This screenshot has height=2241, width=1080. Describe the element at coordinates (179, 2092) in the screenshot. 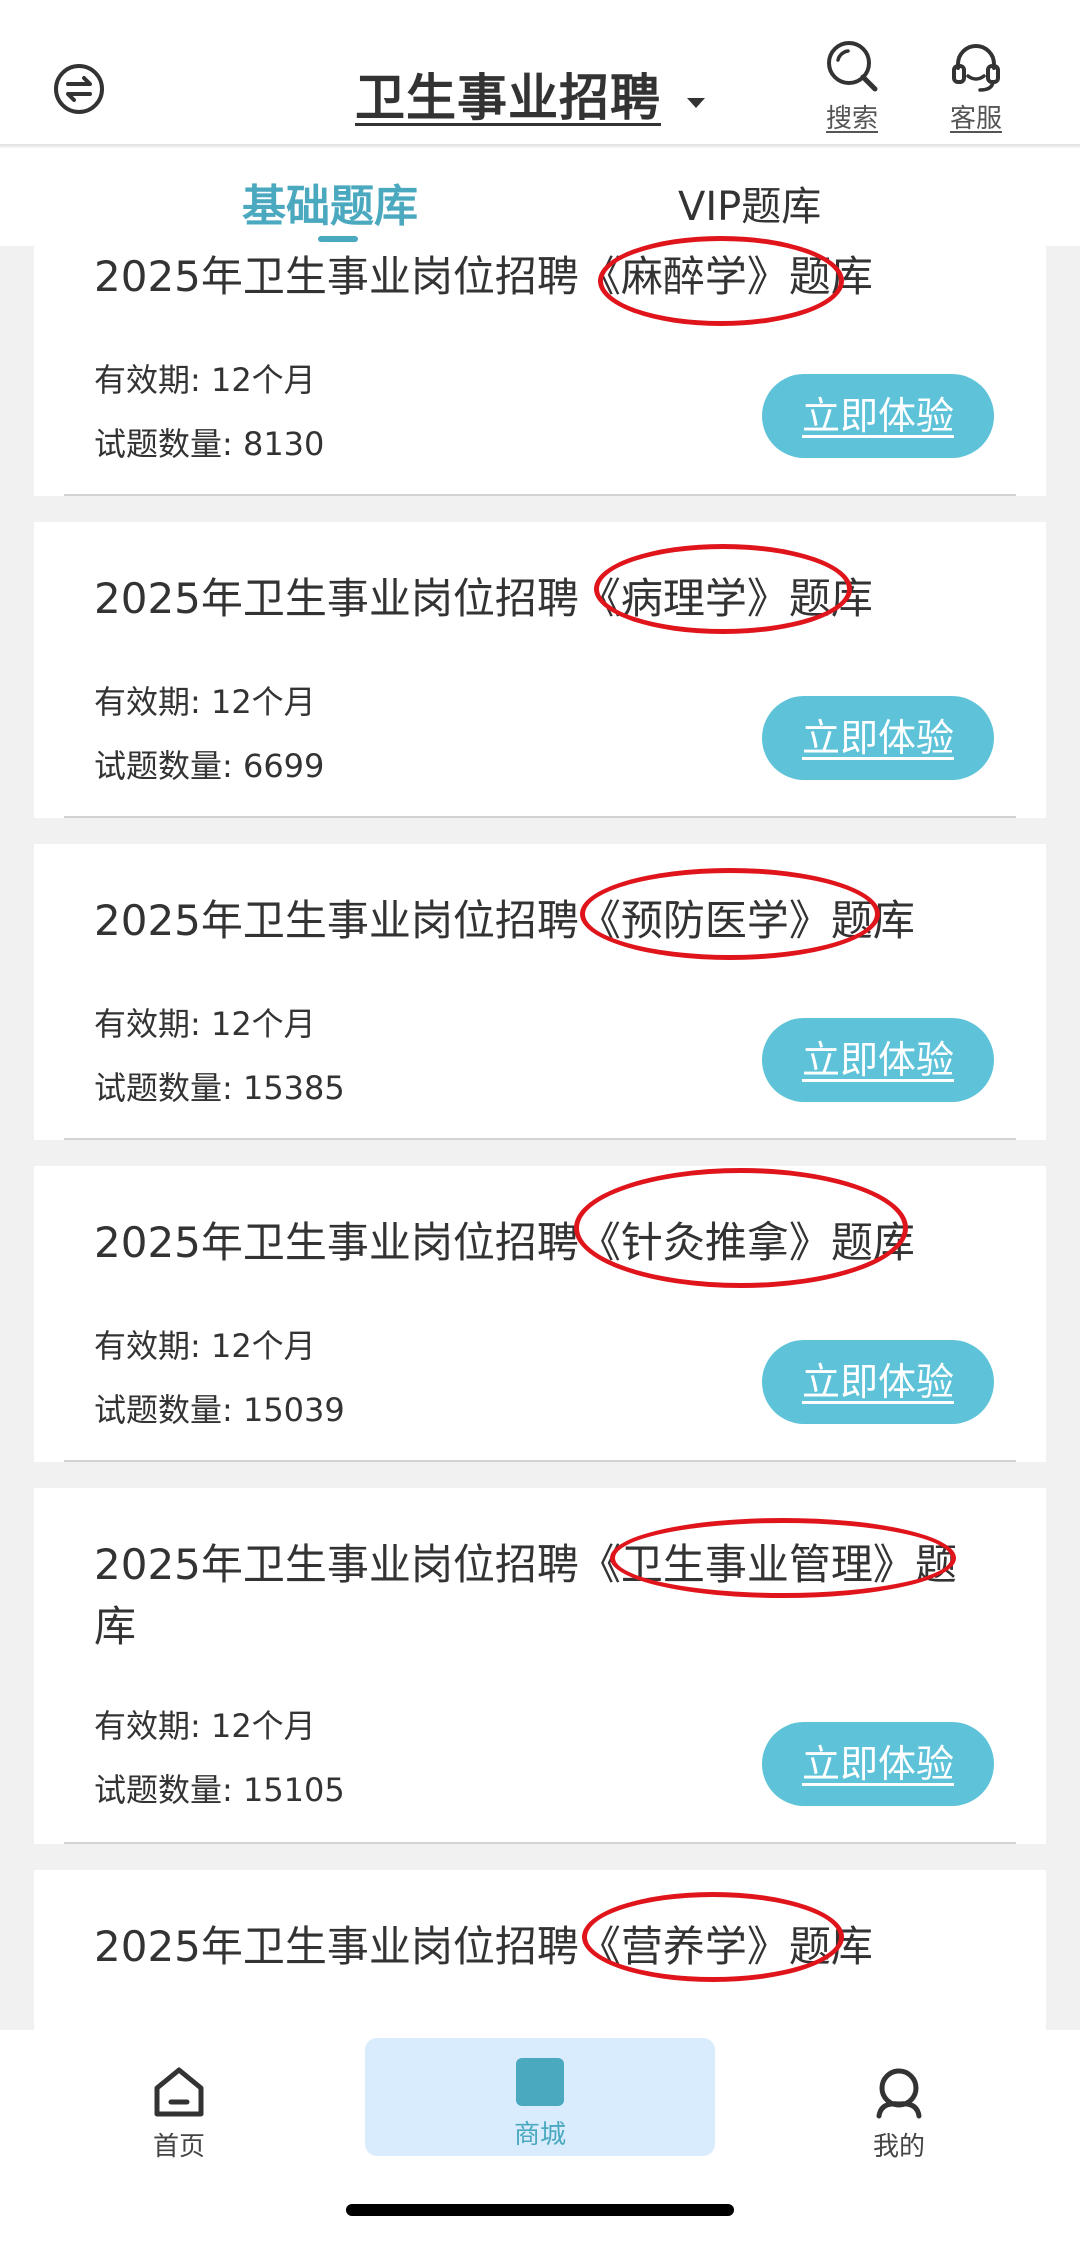

I see `home-icon` at that location.